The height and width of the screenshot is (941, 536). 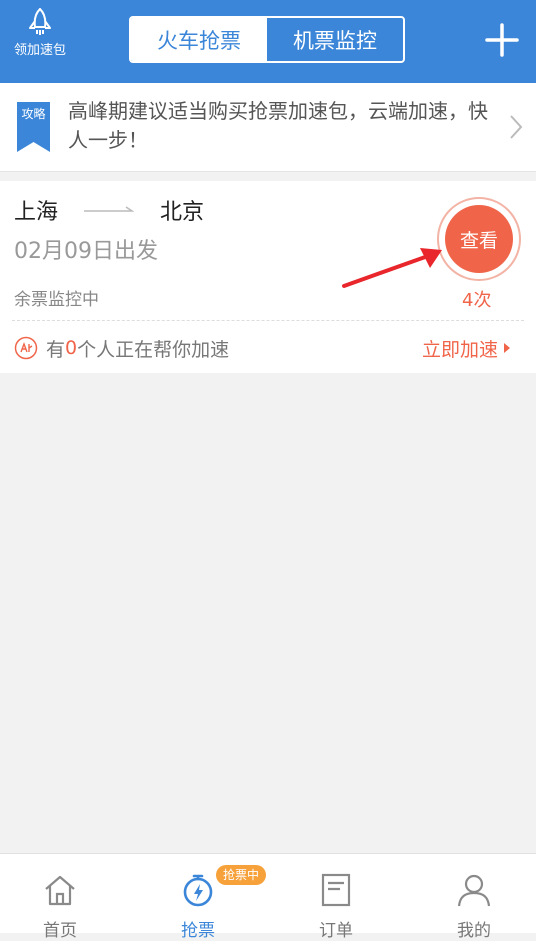 What do you see at coordinates (86, 251) in the screenshot?
I see `departure-date: 02月09日出发` at bounding box center [86, 251].